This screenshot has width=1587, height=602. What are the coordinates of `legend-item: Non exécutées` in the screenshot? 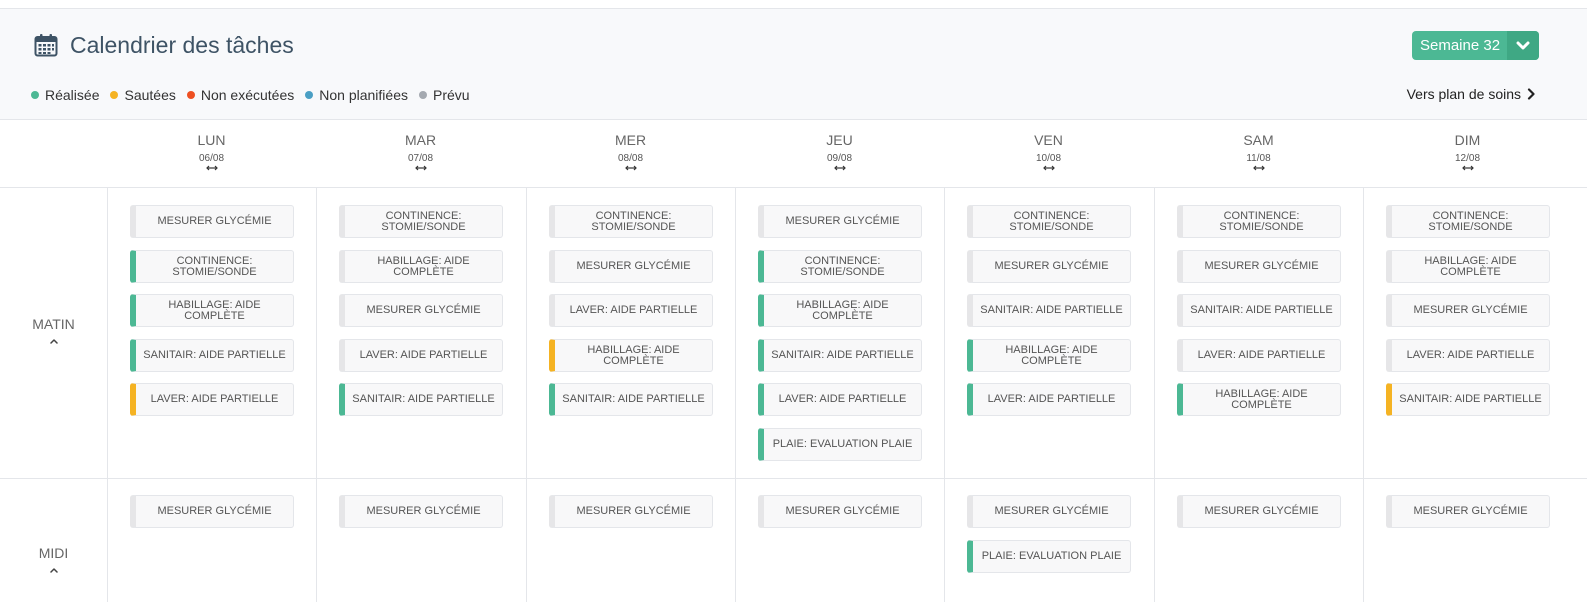 It's located at (240, 95).